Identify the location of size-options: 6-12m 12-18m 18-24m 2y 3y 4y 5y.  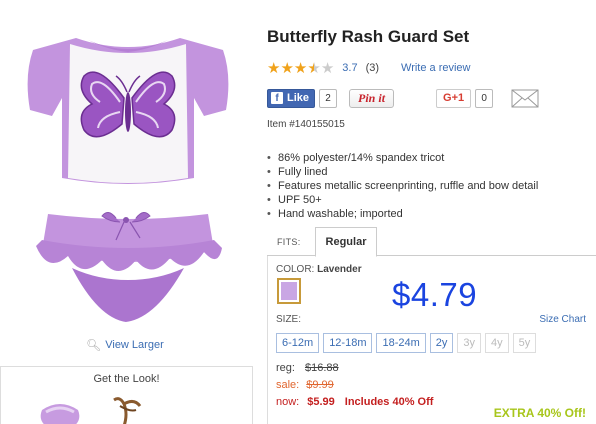
(406, 343).